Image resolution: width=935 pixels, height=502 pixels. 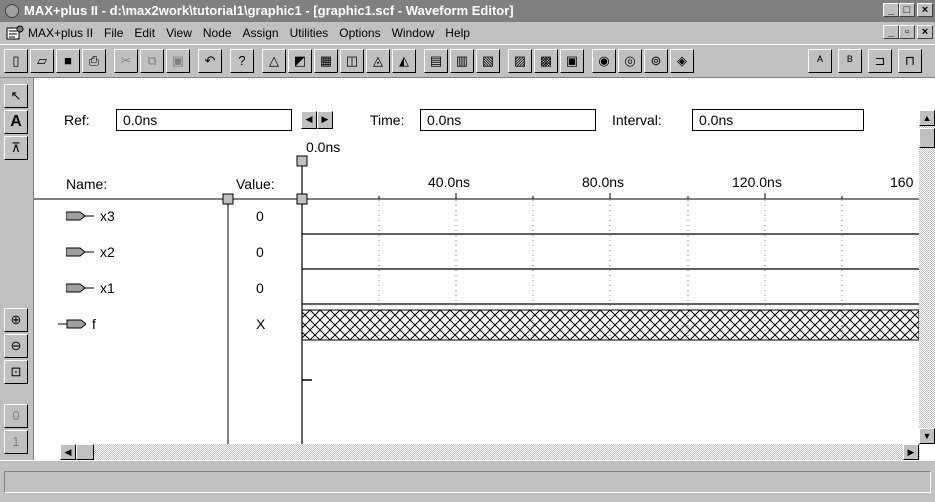 I want to click on status-panel, so click(x=467, y=482).